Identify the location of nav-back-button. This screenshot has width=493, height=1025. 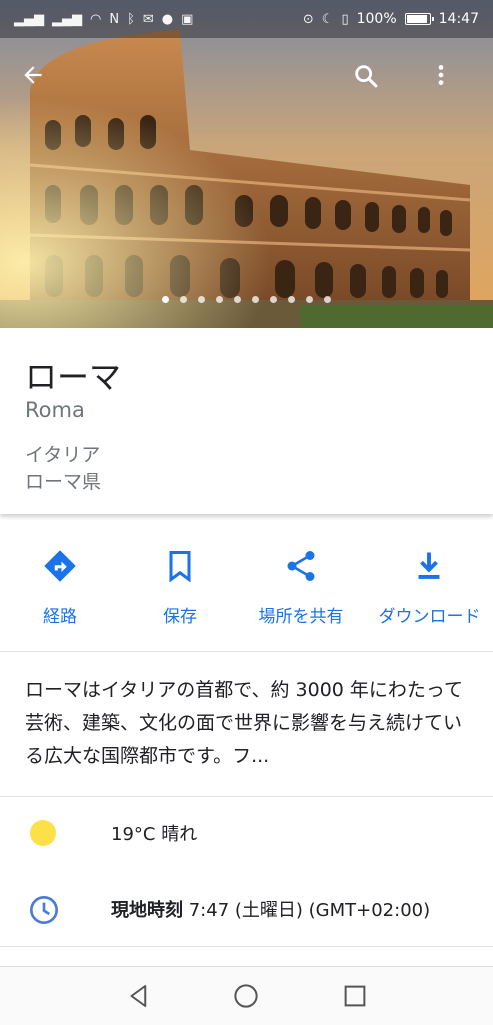
(139, 996).